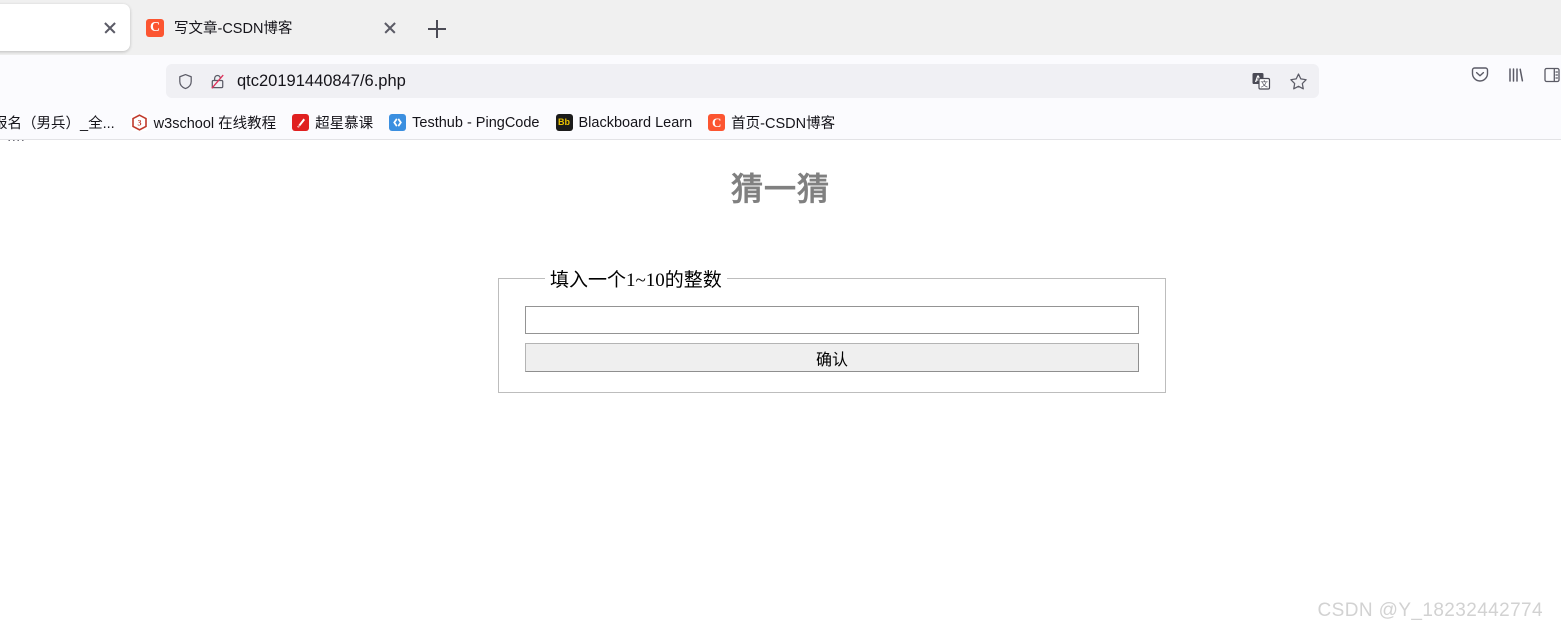  I want to click on translate-icon: A 文, so click(1261, 81).